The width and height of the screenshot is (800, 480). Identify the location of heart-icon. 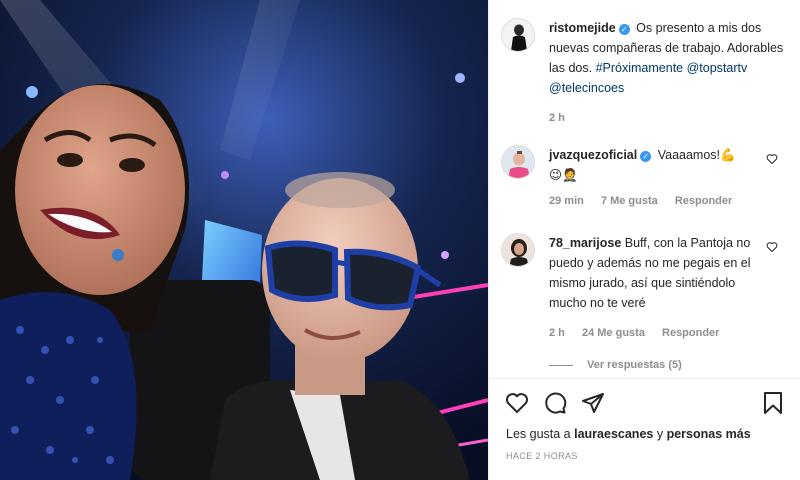
(517, 403).